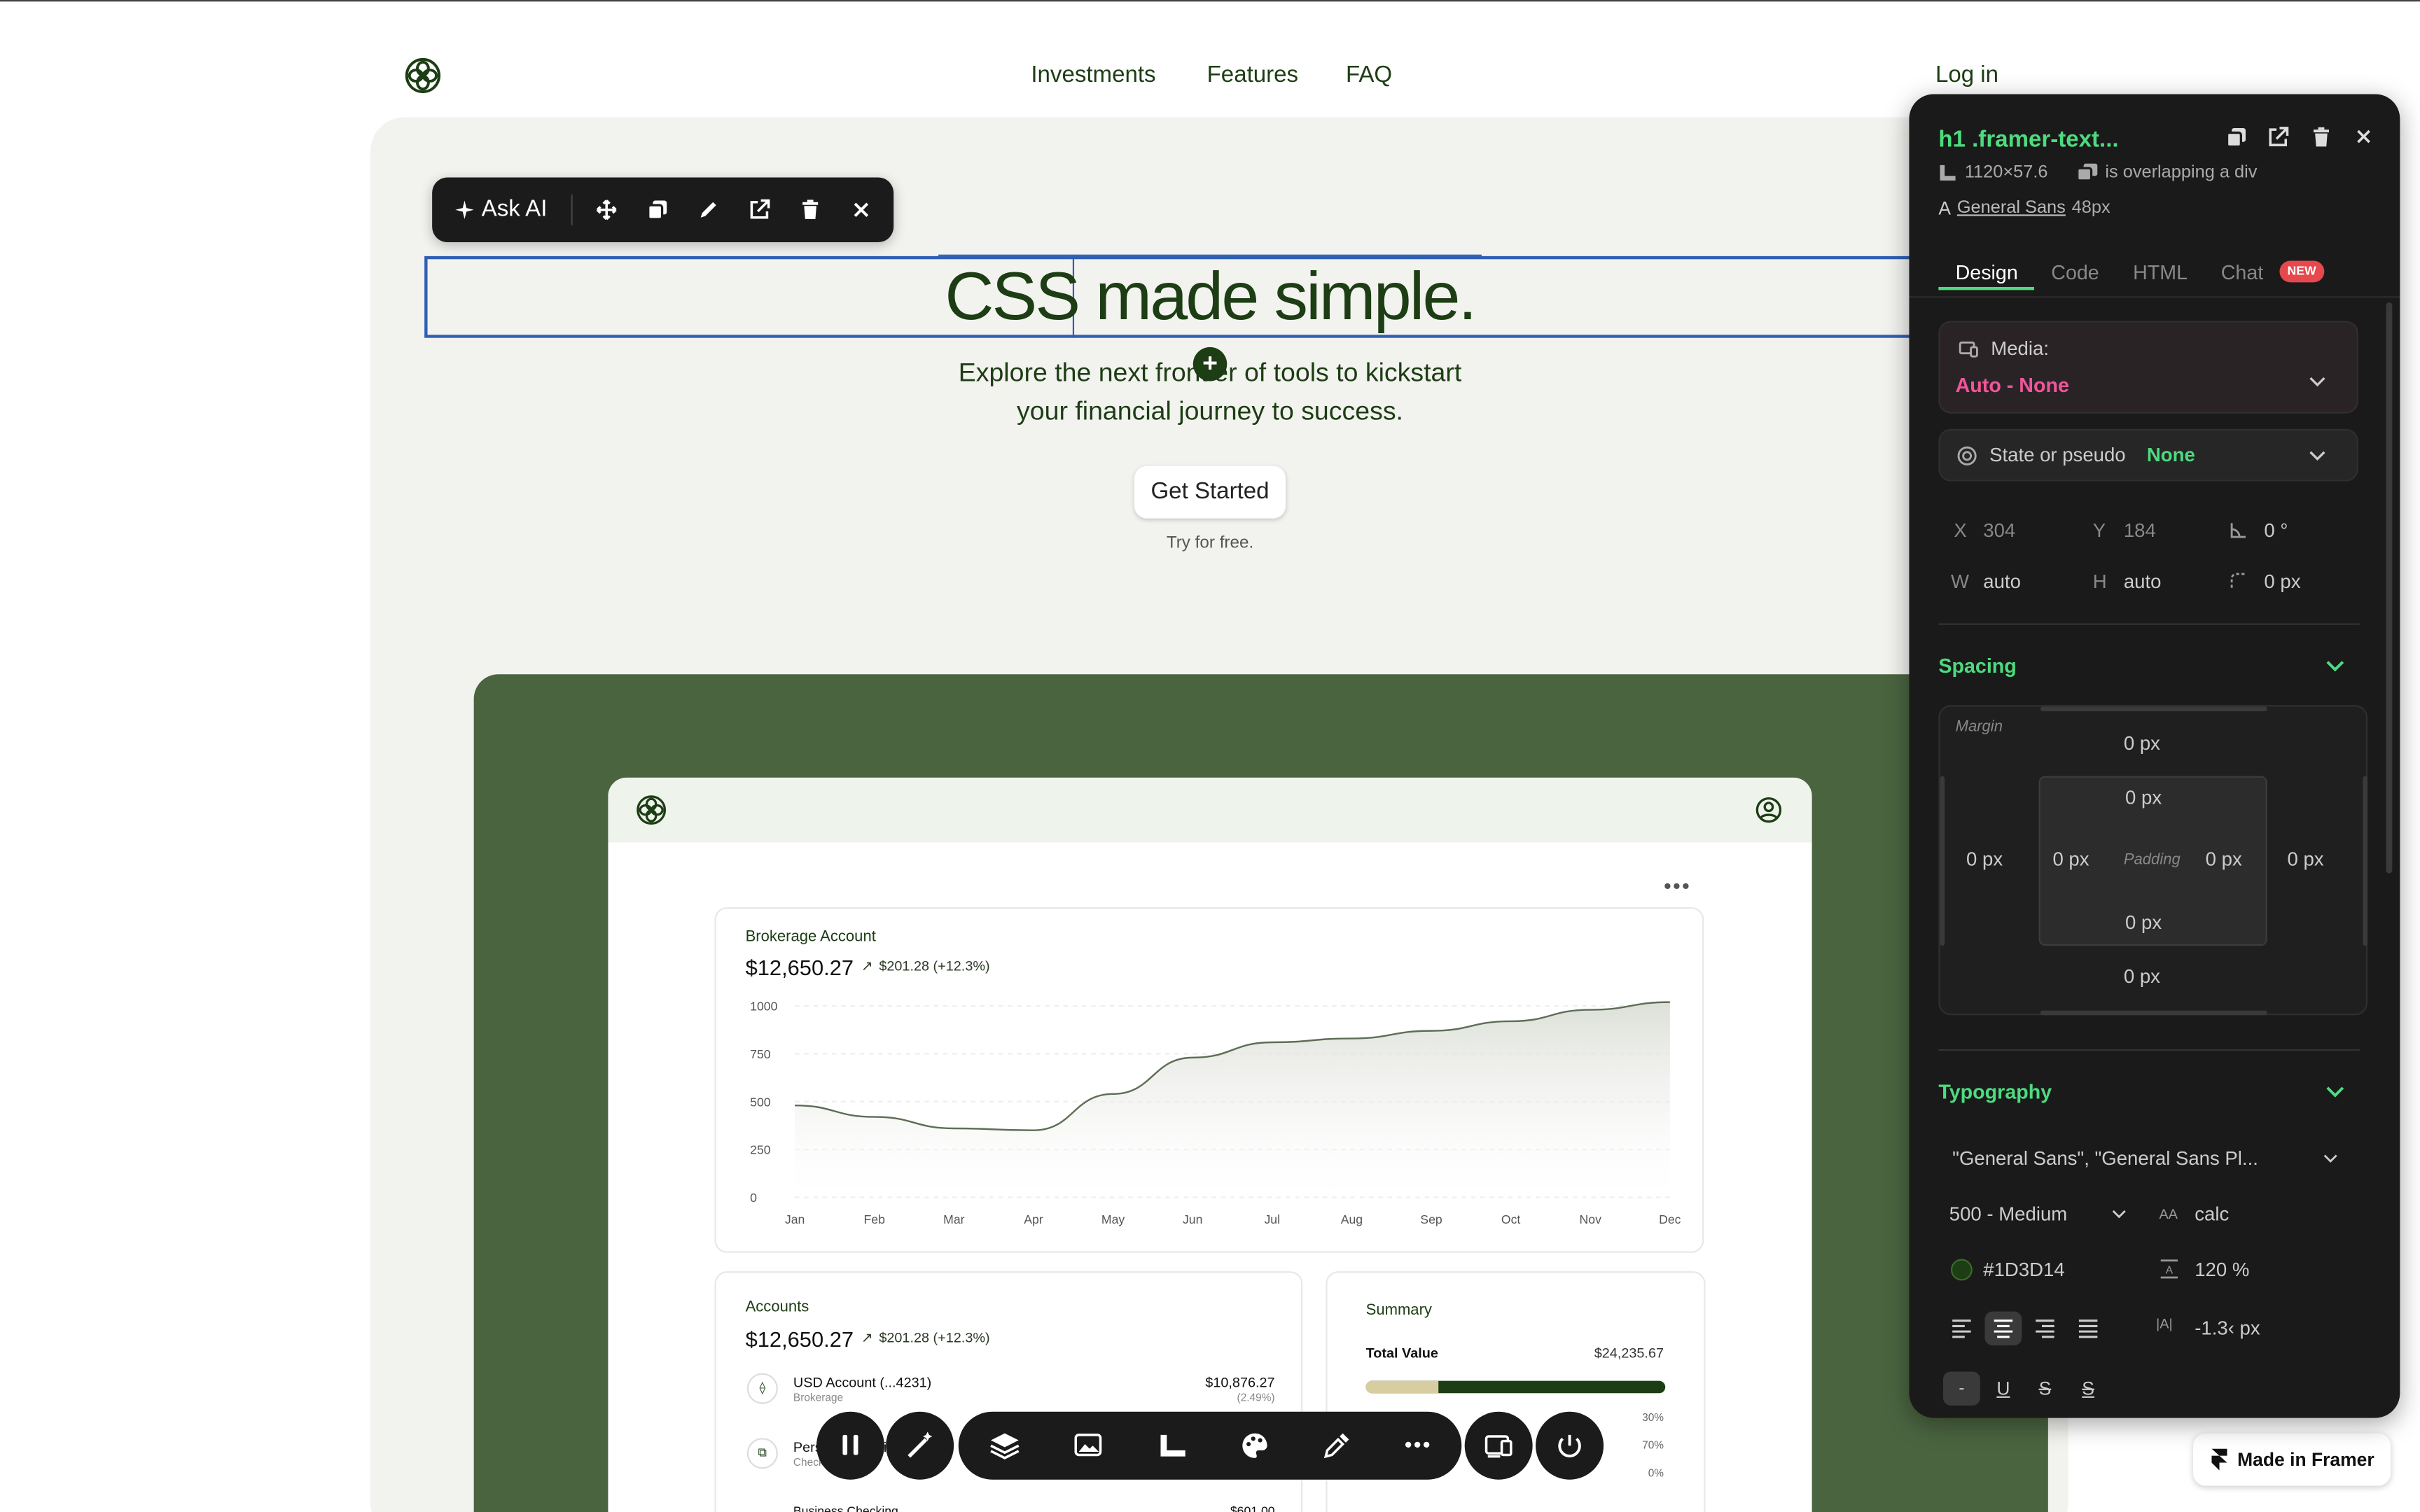  Describe the element at coordinates (2002, 582) in the screenshot. I see `width-input: auto` at that location.